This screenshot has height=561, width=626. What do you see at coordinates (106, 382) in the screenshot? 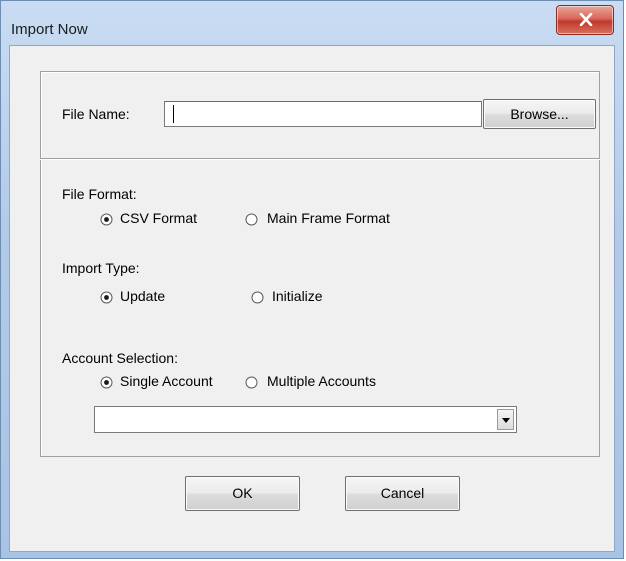
I see `radio-single-account` at bounding box center [106, 382].